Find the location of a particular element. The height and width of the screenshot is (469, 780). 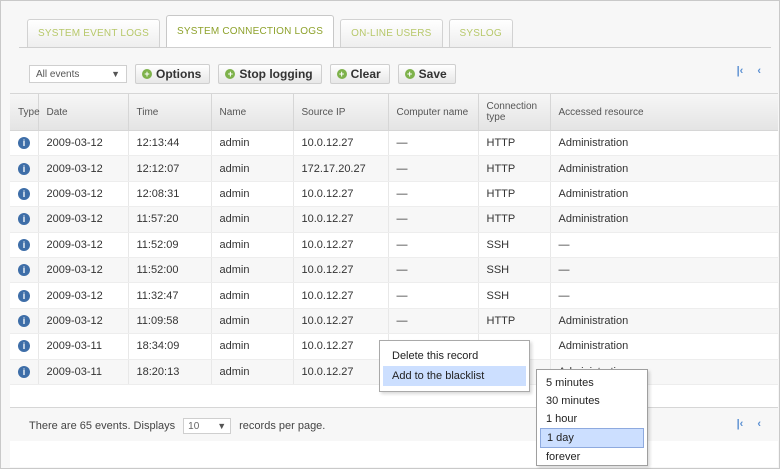

column-header-name: Name is located at coordinates (252, 112).